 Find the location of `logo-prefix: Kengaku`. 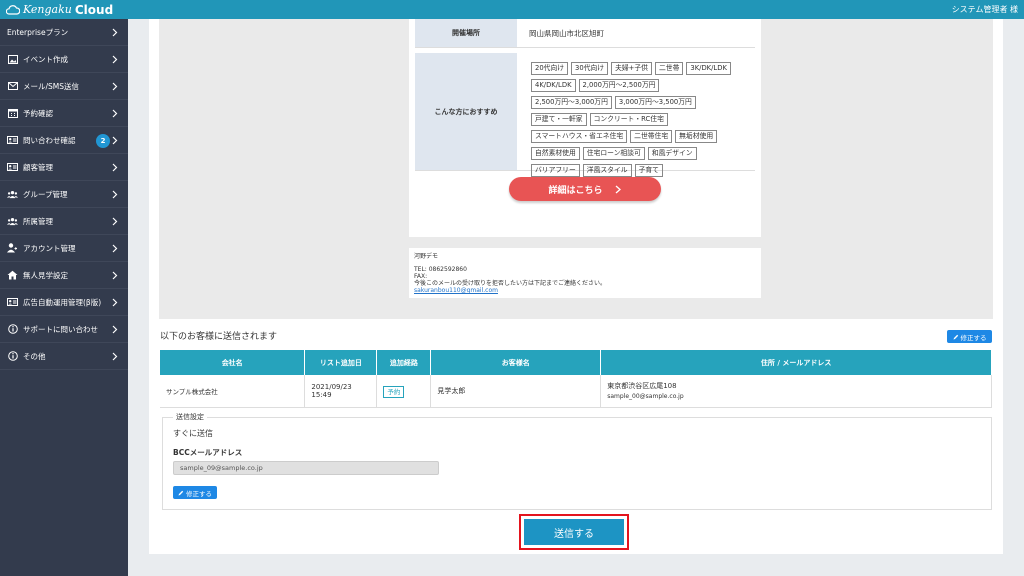

logo-prefix: Kengaku is located at coordinates (47, 9).